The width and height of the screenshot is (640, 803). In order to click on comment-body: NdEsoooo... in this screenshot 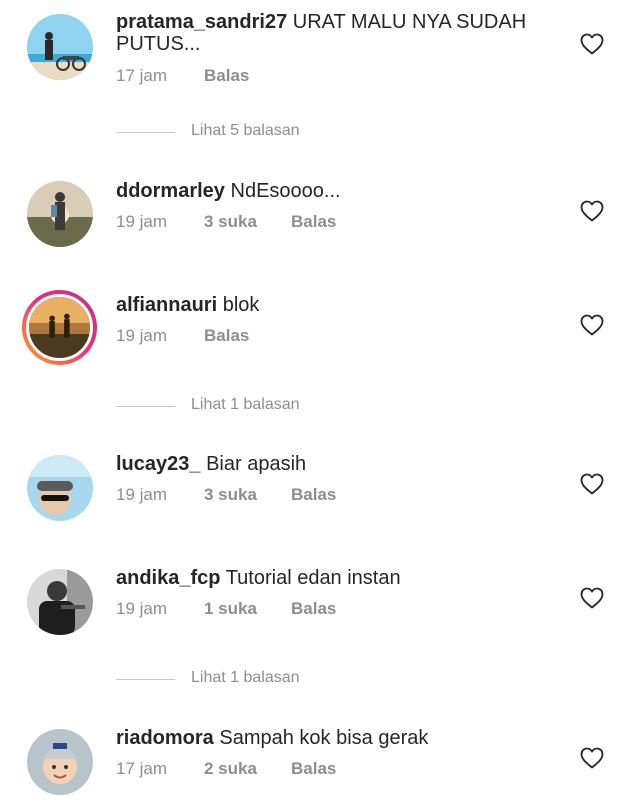, I will do `click(285, 191)`.